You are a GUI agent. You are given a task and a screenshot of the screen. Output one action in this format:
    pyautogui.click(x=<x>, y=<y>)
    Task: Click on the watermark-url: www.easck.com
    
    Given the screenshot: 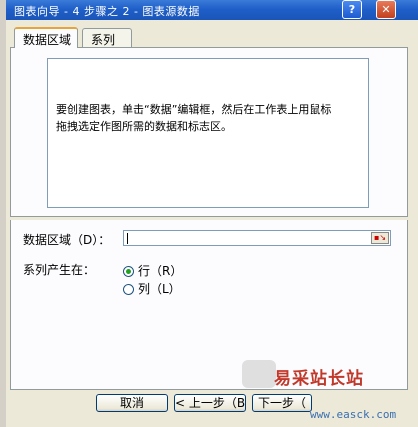 What is the action you would take?
    pyautogui.click(x=353, y=414)
    